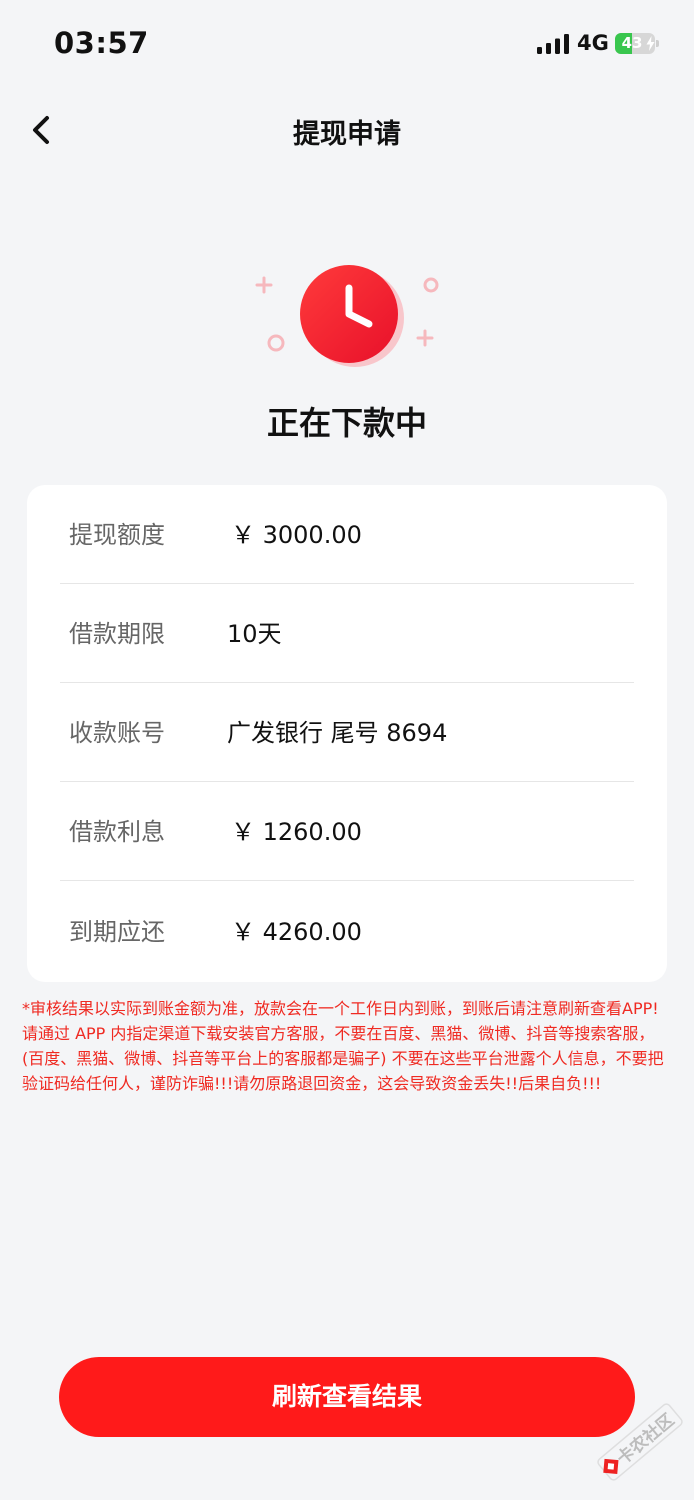 This screenshot has height=1500, width=694. I want to click on detail-row-amount: 提现额度 ￥ 3000.00, so click(347, 534).